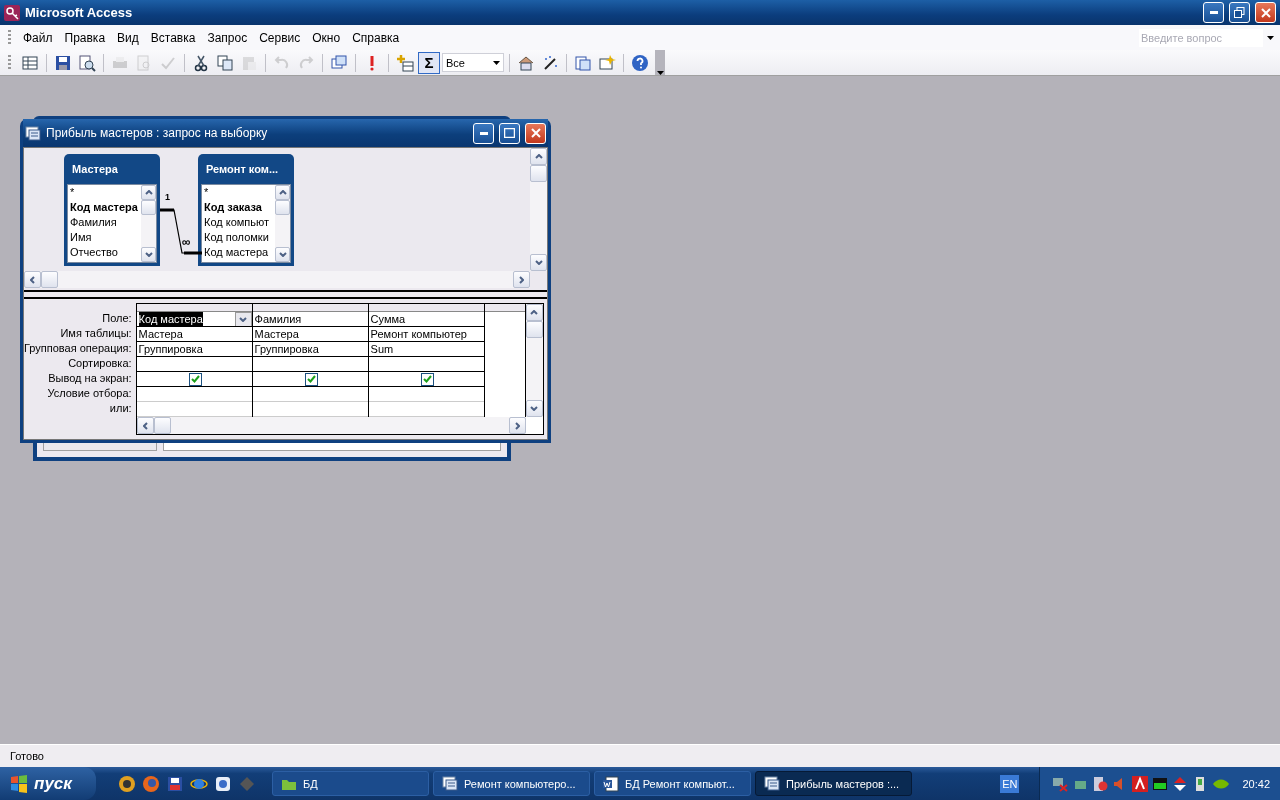 Image resolution: width=1280 pixels, height=800 pixels. Describe the element at coordinates (426, 349) in the screenshot. I see `grid-cell: Sum` at that location.